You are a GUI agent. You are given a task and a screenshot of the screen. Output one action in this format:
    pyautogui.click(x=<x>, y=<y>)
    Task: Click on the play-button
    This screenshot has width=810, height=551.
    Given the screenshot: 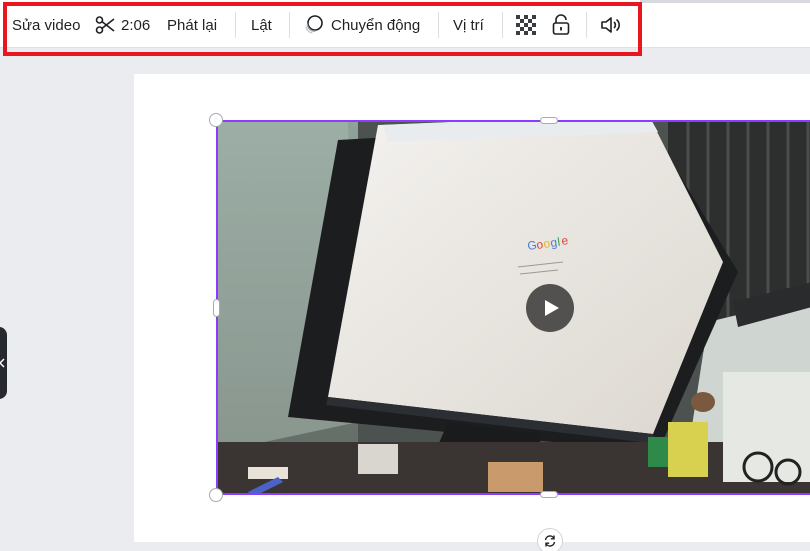 What is the action you would take?
    pyautogui.click(x=550, y=308)
    